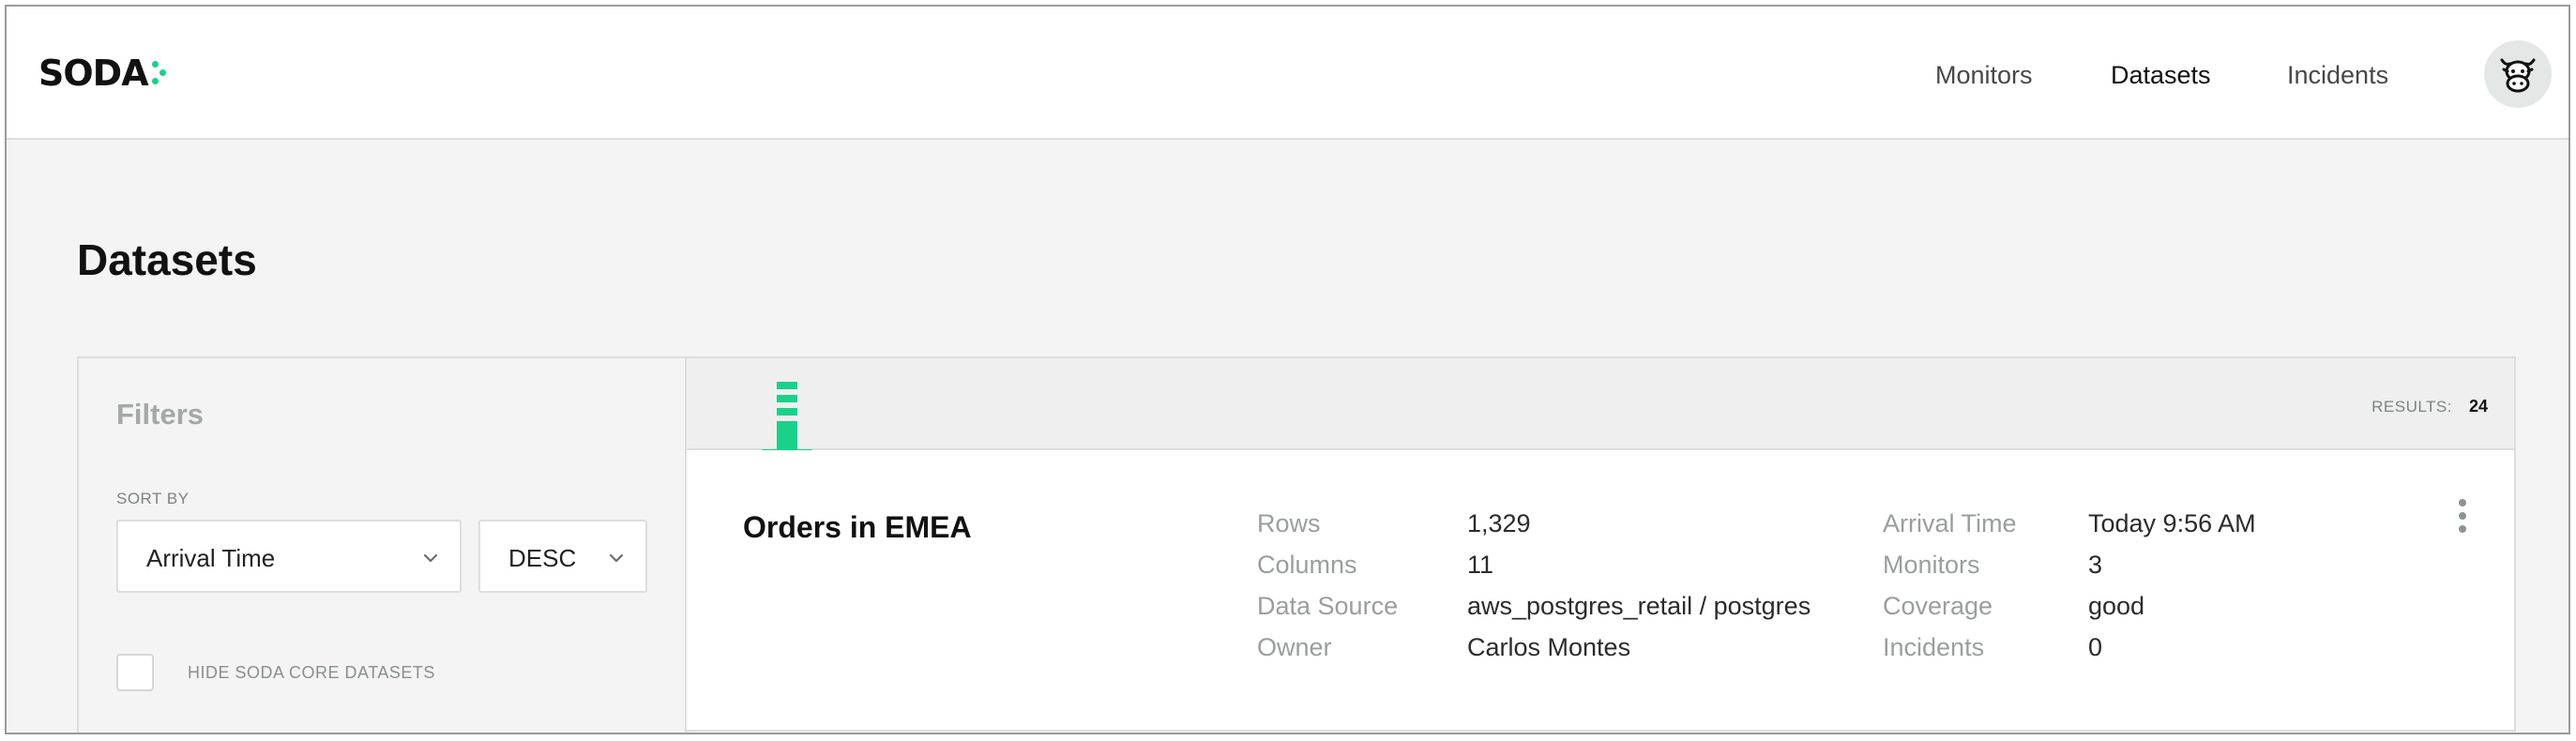 Image resolution: width=2576 pixels, height=741 pixels. Describe the element at coordinates (289, 557) in the screenshot. I see `sort-field-select: Arrival Time` at that location.